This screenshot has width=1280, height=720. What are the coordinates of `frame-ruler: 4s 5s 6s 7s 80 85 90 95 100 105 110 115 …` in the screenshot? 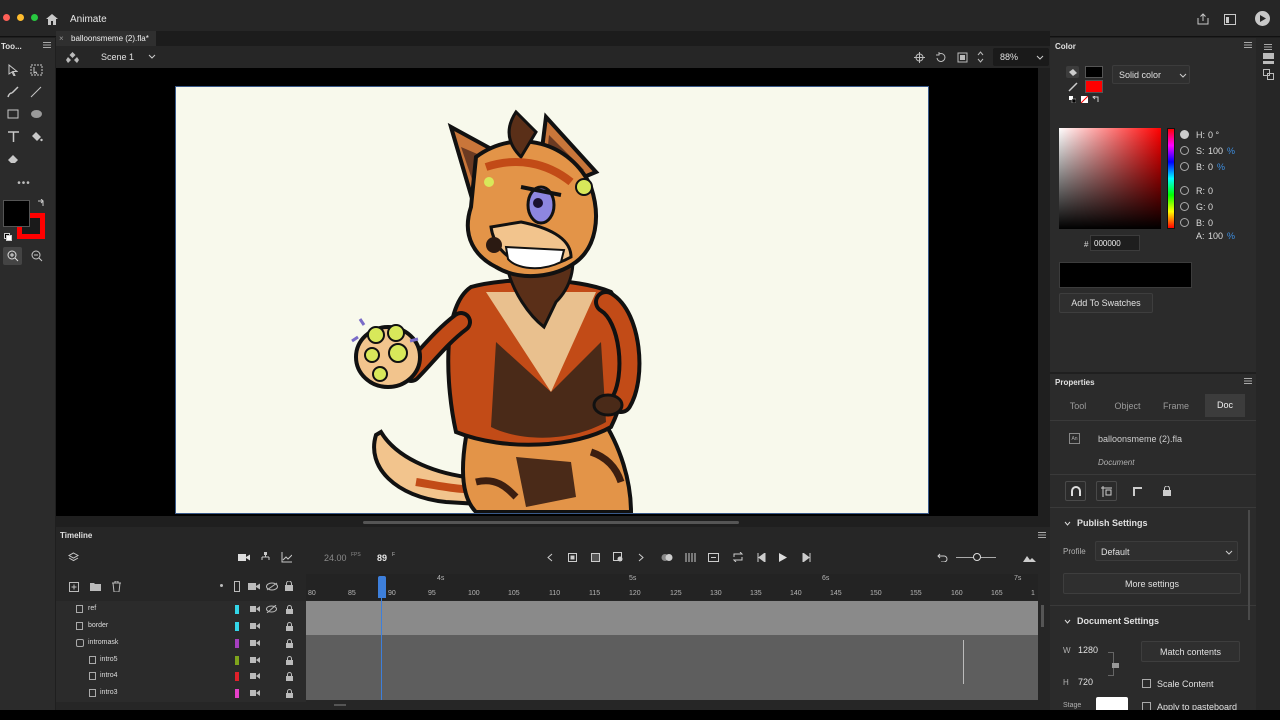 It's located at (672, 587).